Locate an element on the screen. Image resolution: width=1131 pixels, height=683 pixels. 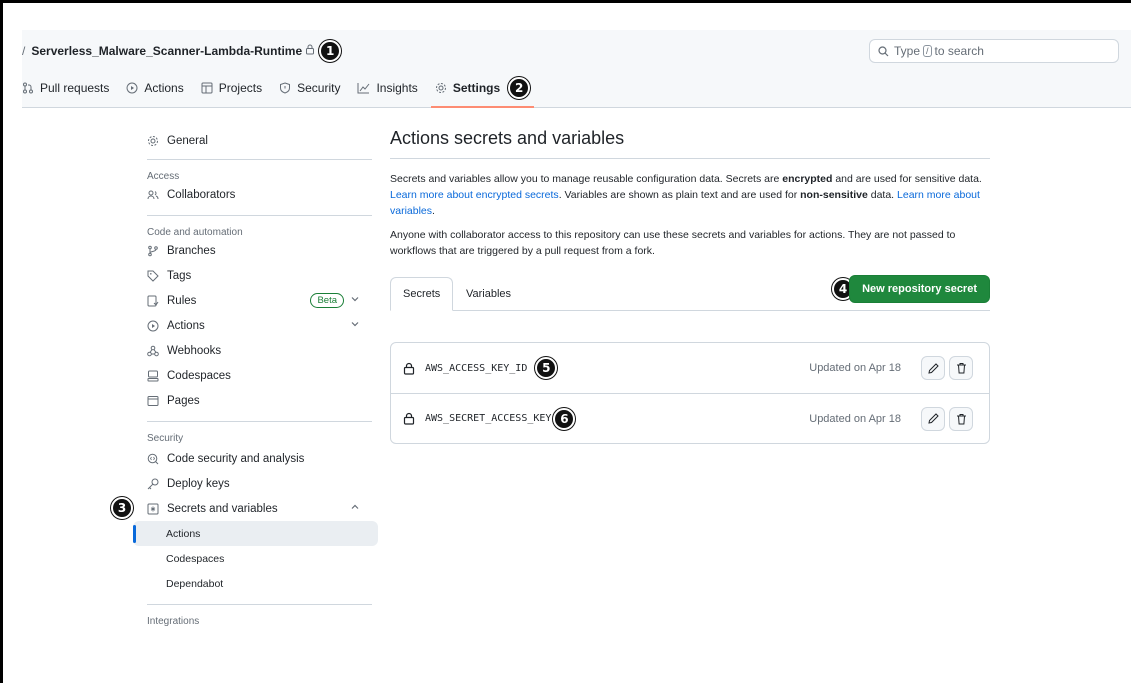
search-placeholder-post: to search is located at coordinates (959, 51).